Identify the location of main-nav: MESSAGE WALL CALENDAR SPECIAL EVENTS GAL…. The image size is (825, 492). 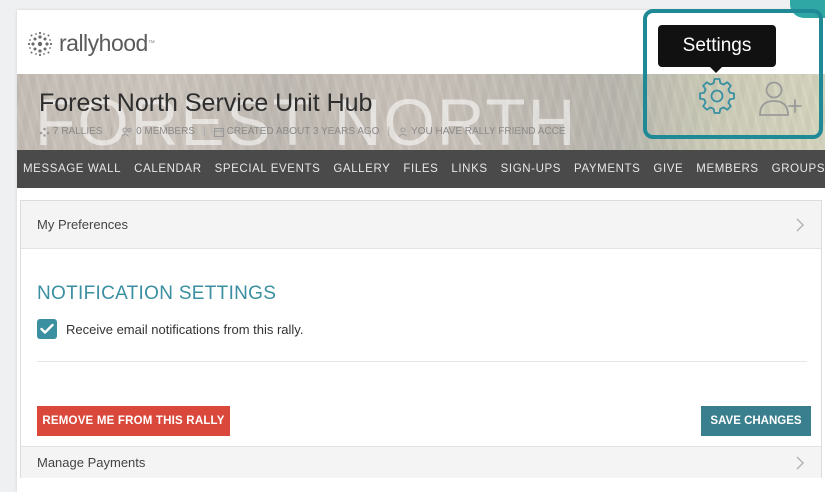
(421, 169).